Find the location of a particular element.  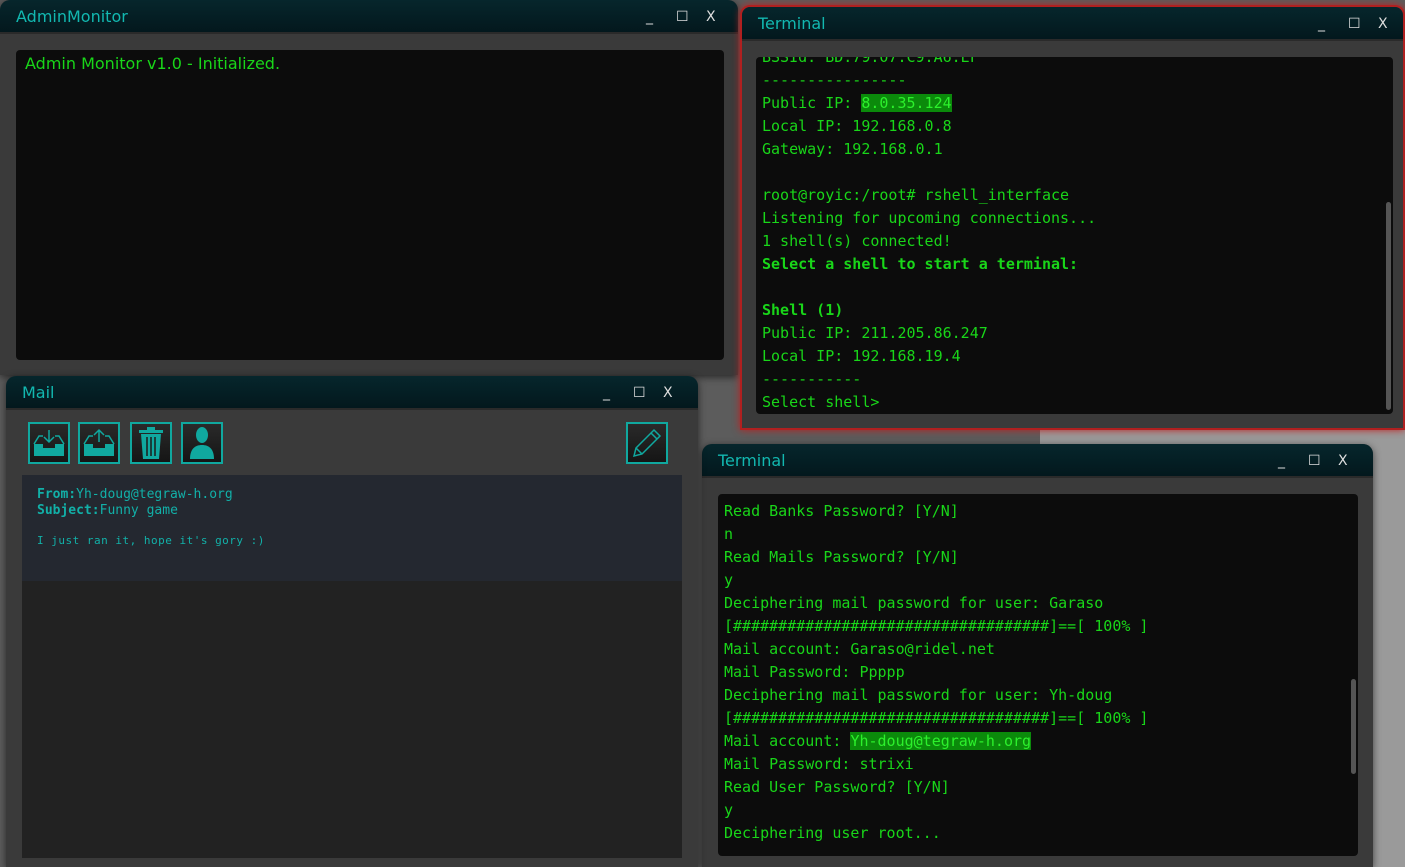

terminal-line: Read Mails Password? [Y/N] is located at coordinates (1041, 557).